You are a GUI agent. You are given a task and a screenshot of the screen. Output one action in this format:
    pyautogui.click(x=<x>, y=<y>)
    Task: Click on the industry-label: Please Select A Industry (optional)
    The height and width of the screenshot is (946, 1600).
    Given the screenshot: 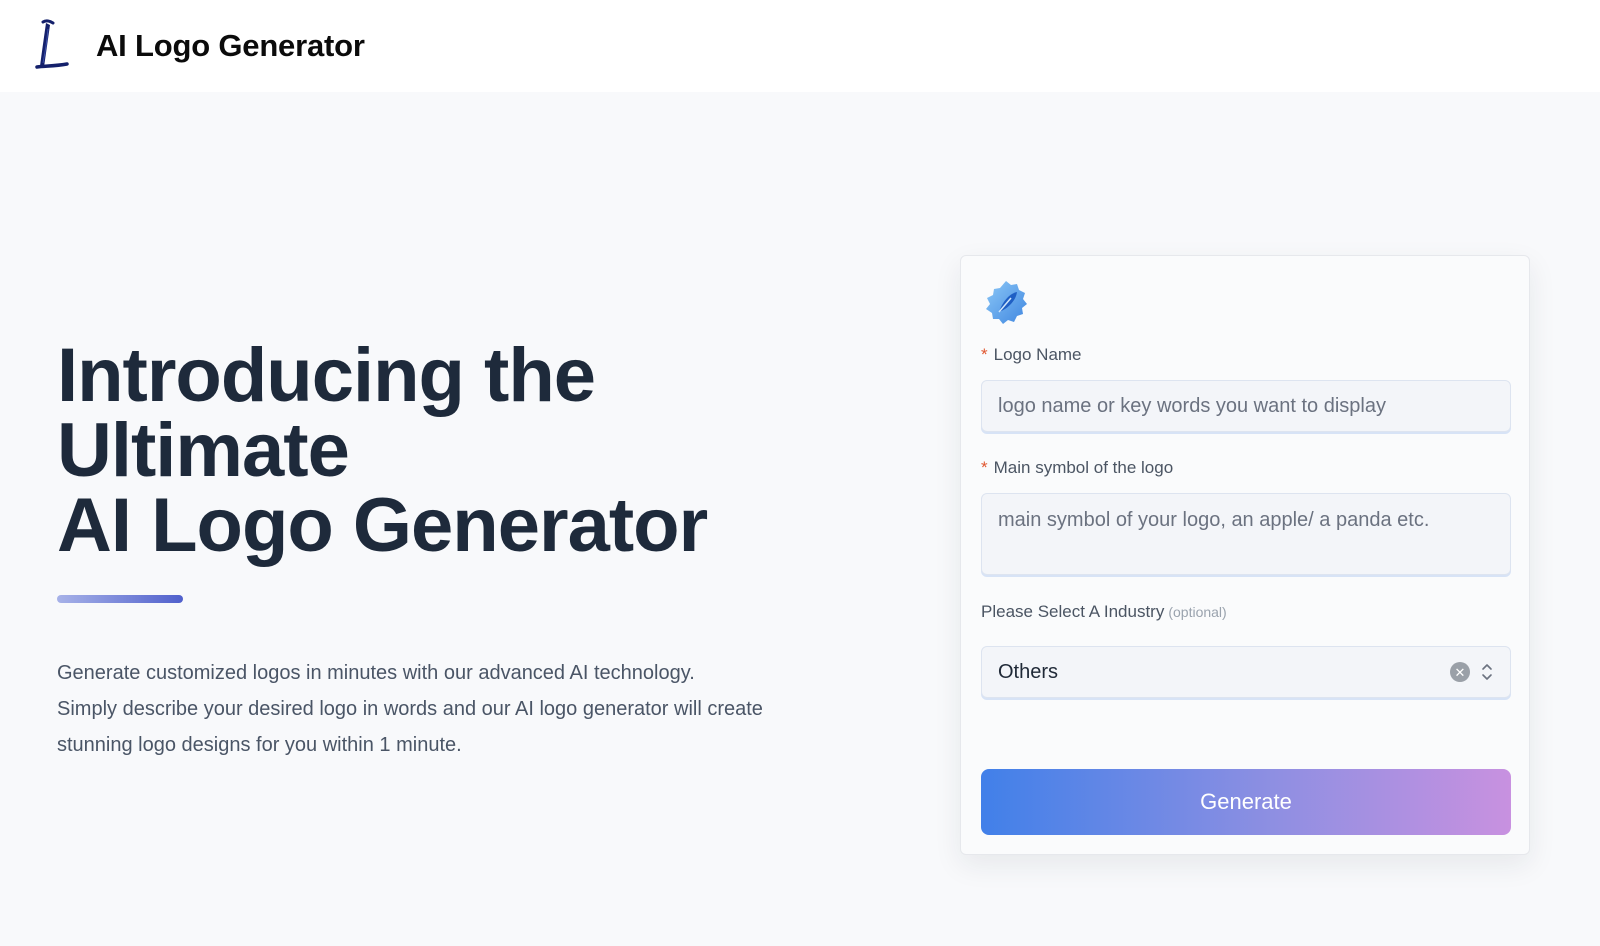 What is the action you would take?
    pyautogui.click(x=1104, y=612)
    